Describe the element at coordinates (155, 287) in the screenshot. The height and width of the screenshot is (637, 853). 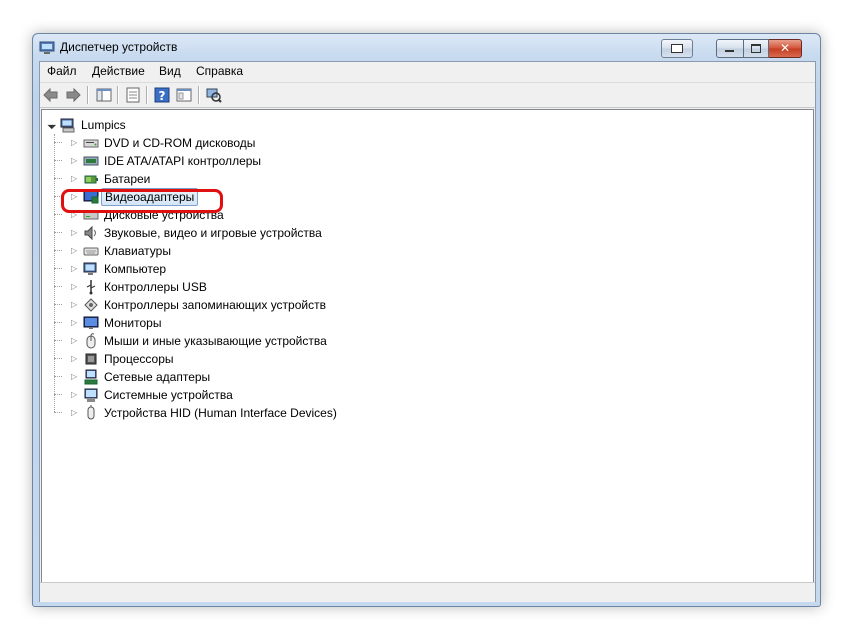
I see `tree-node-label: Контроллеры USB` at that location.